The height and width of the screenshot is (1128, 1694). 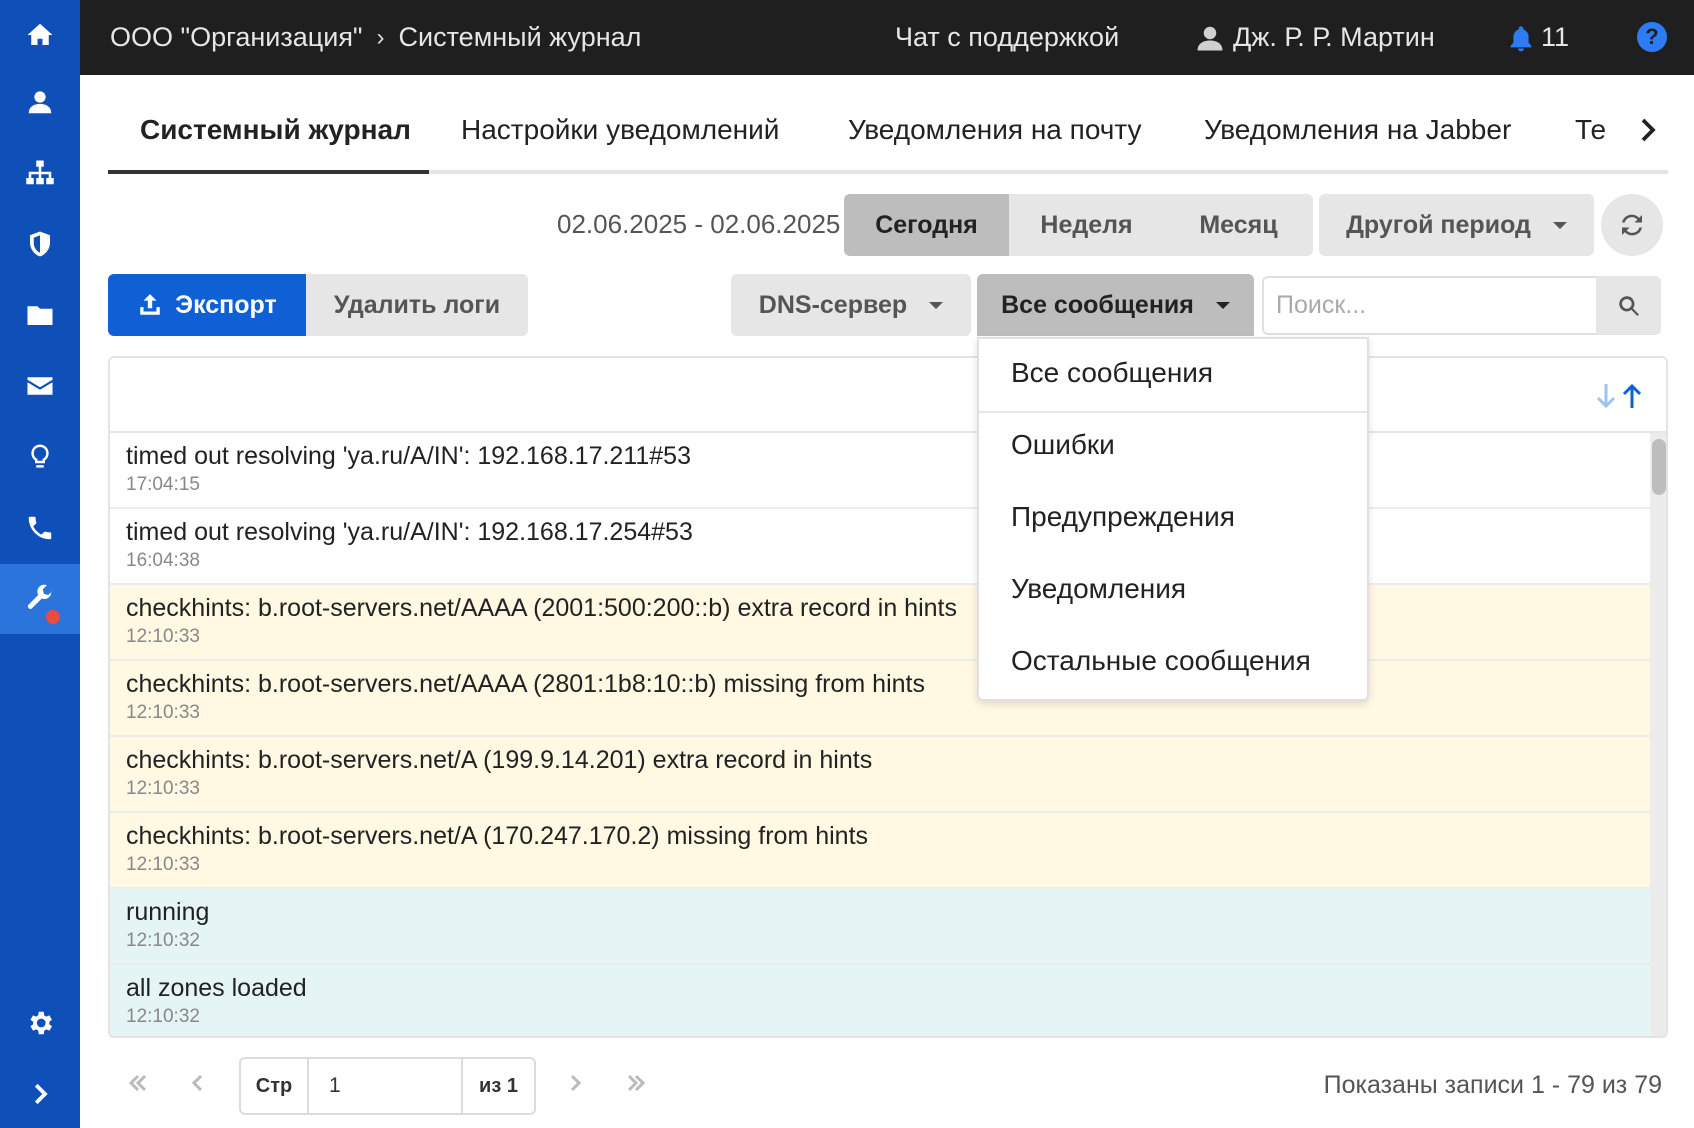 I want to click on help-button: ?, so click(x=1652, y=37).